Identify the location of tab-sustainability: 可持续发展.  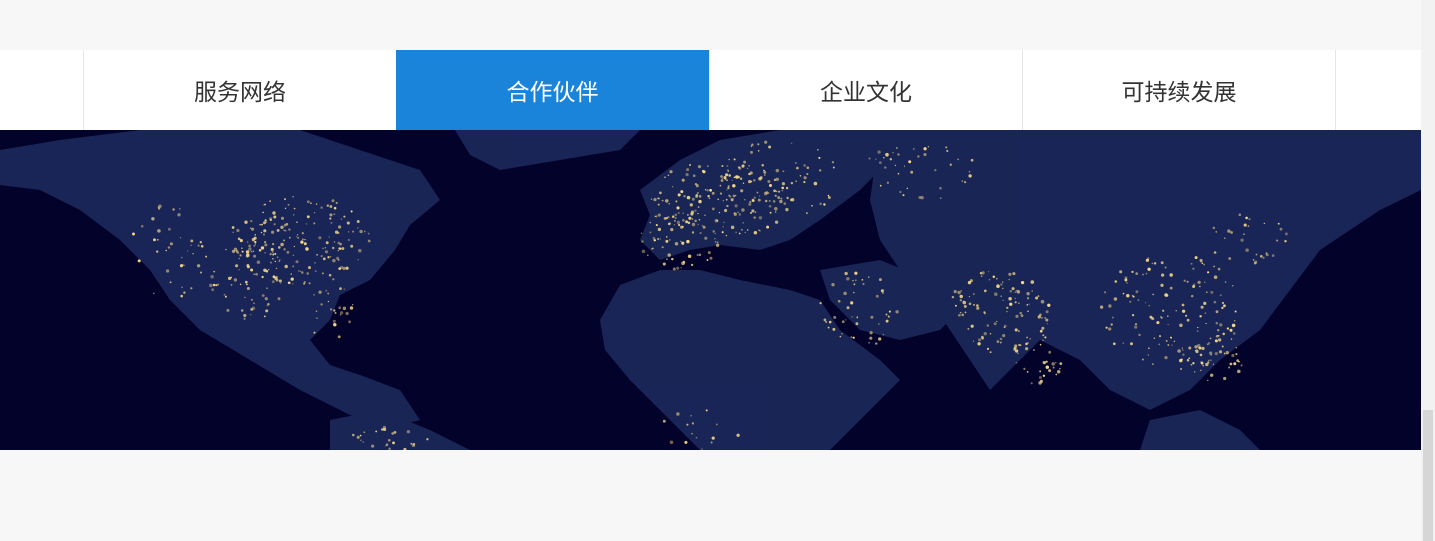
(1178, 90).